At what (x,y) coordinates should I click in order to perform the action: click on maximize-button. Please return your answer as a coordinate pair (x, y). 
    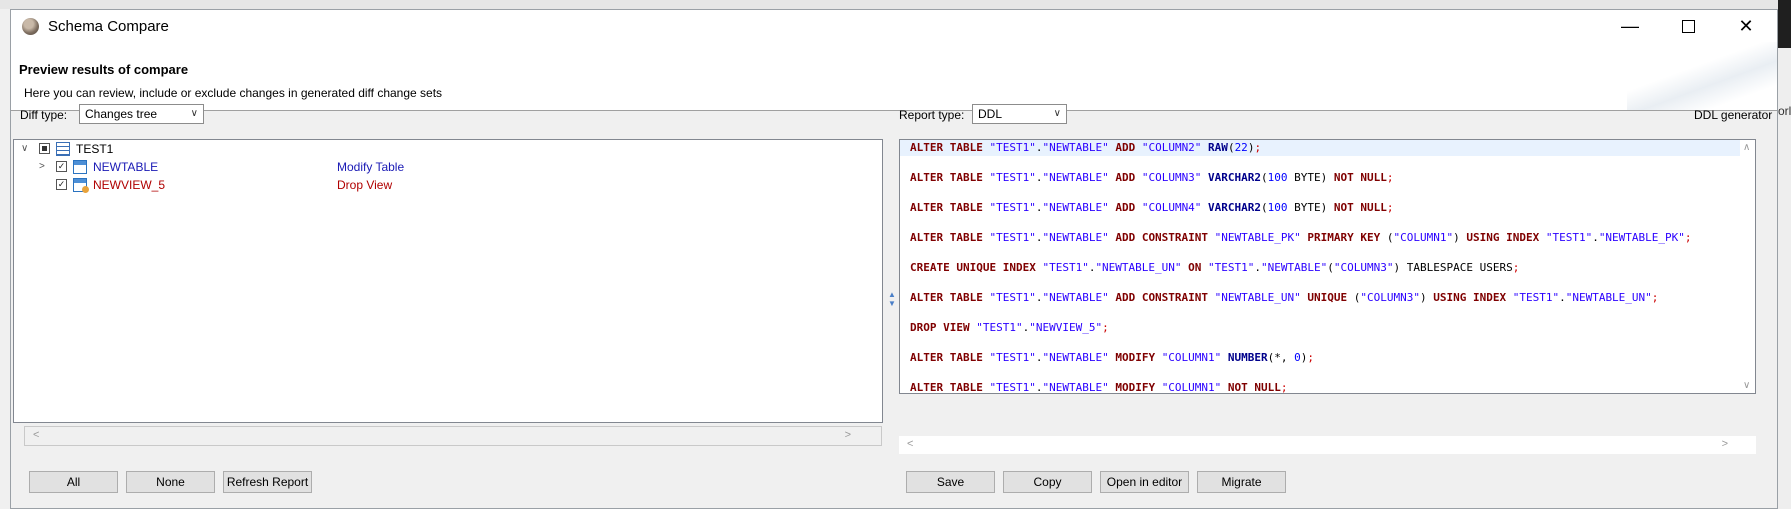
    Looking at the image, I should click on (1688, 26).